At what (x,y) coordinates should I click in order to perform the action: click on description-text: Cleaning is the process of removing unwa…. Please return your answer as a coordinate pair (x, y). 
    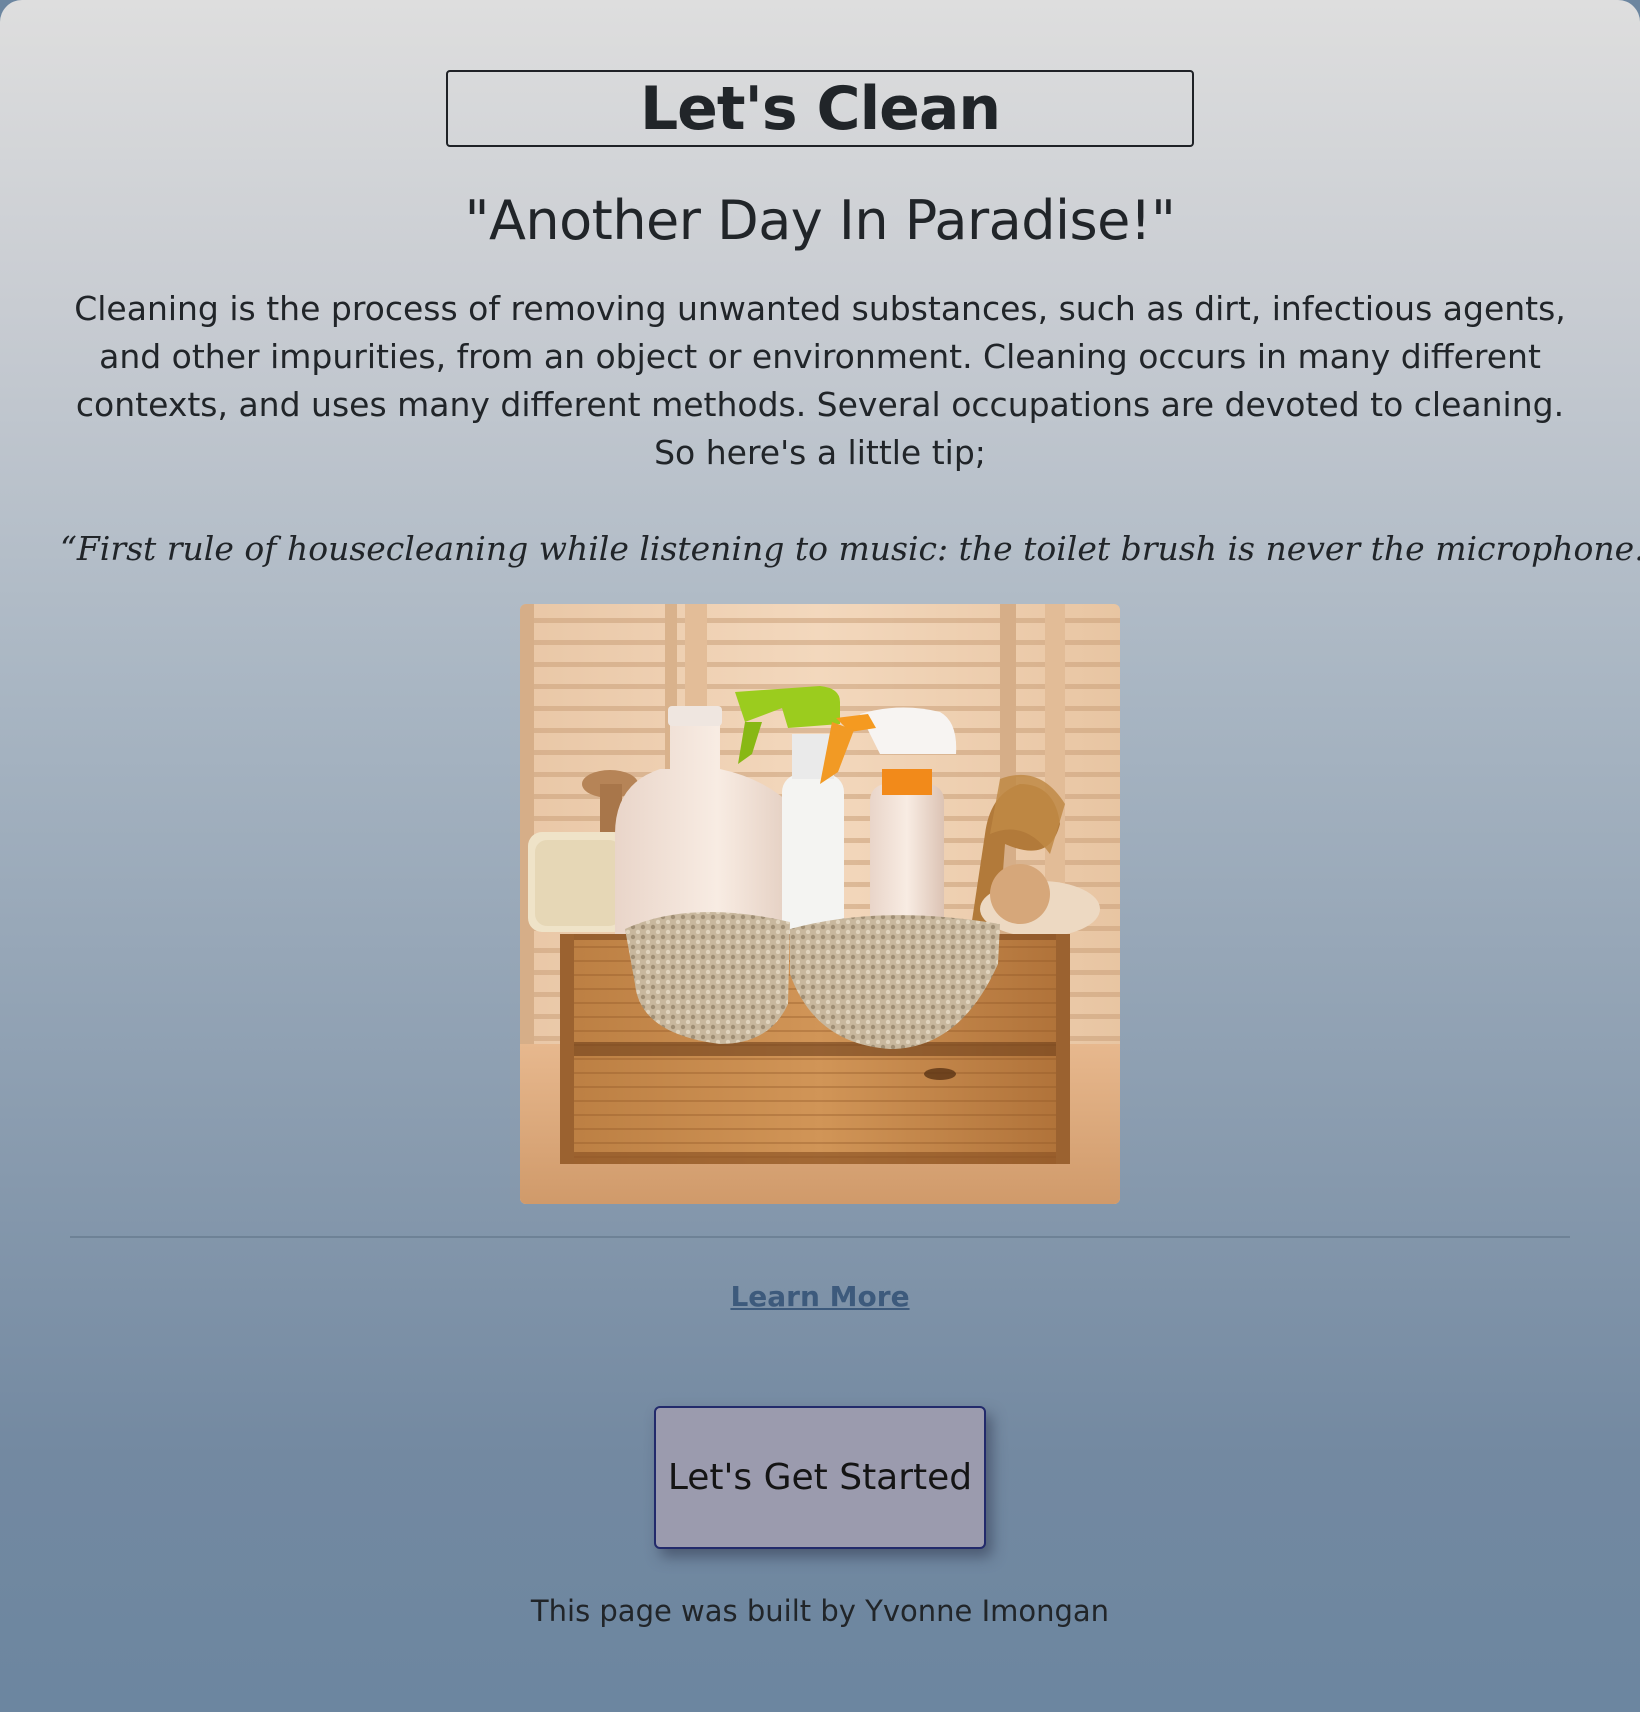
    Looking at the image, I should click on (820, 380).